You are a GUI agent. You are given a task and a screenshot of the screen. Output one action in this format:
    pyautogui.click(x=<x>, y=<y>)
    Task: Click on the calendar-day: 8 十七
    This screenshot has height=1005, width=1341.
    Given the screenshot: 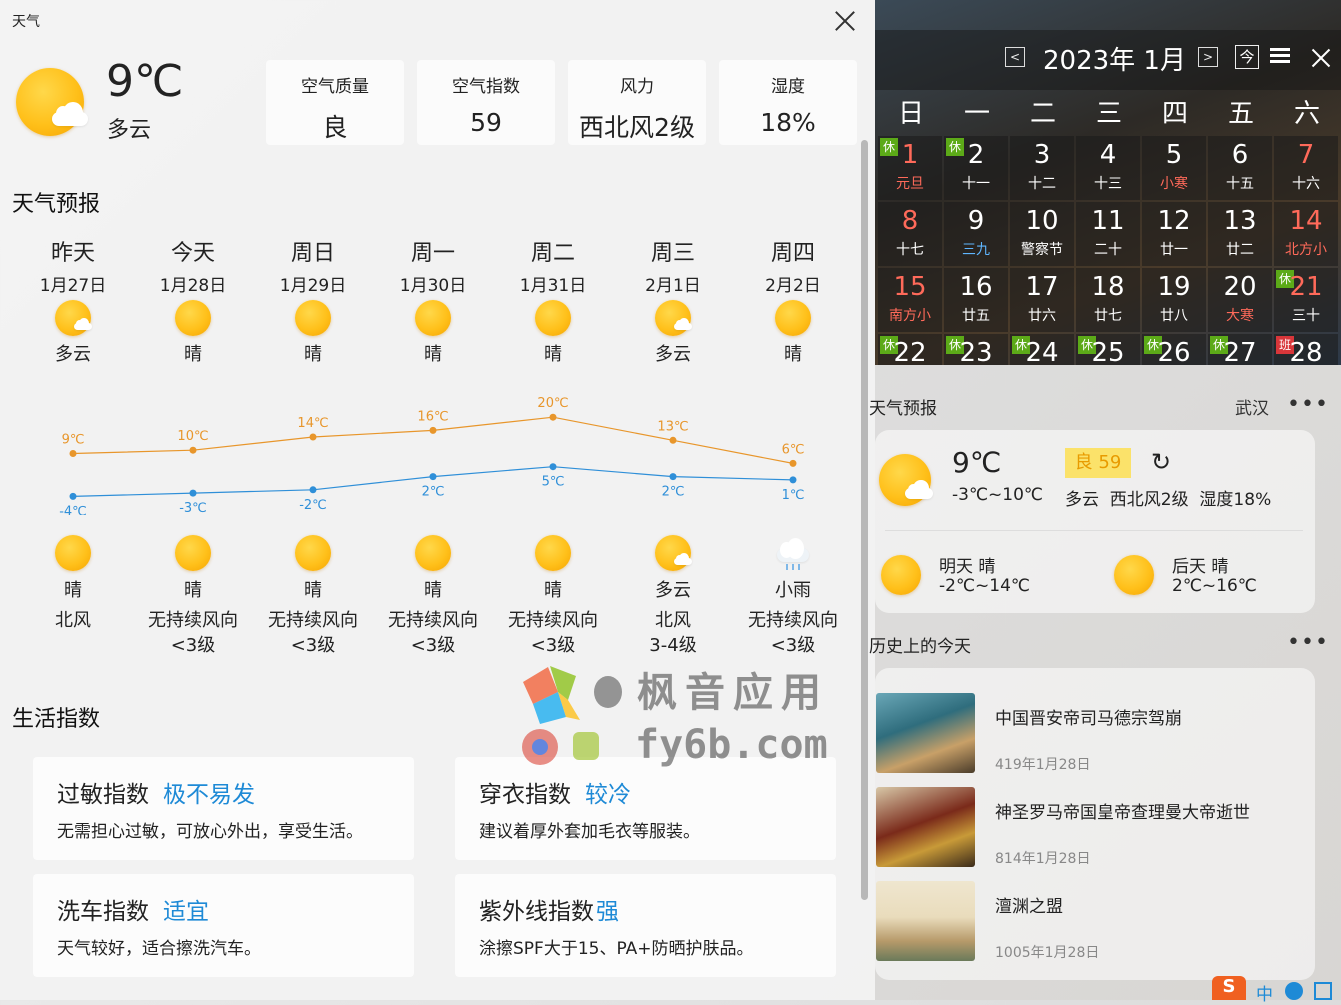 What is the action you would take?
    pyautogui.click(x=910, y=234)
    